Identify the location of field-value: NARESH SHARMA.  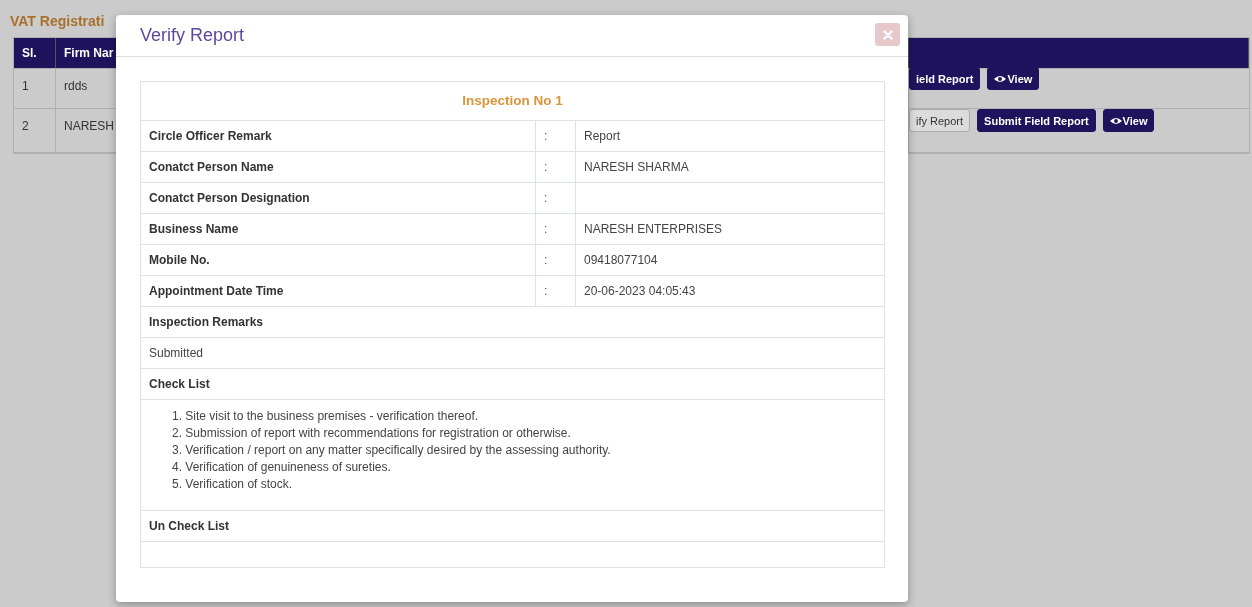
(636, 167).